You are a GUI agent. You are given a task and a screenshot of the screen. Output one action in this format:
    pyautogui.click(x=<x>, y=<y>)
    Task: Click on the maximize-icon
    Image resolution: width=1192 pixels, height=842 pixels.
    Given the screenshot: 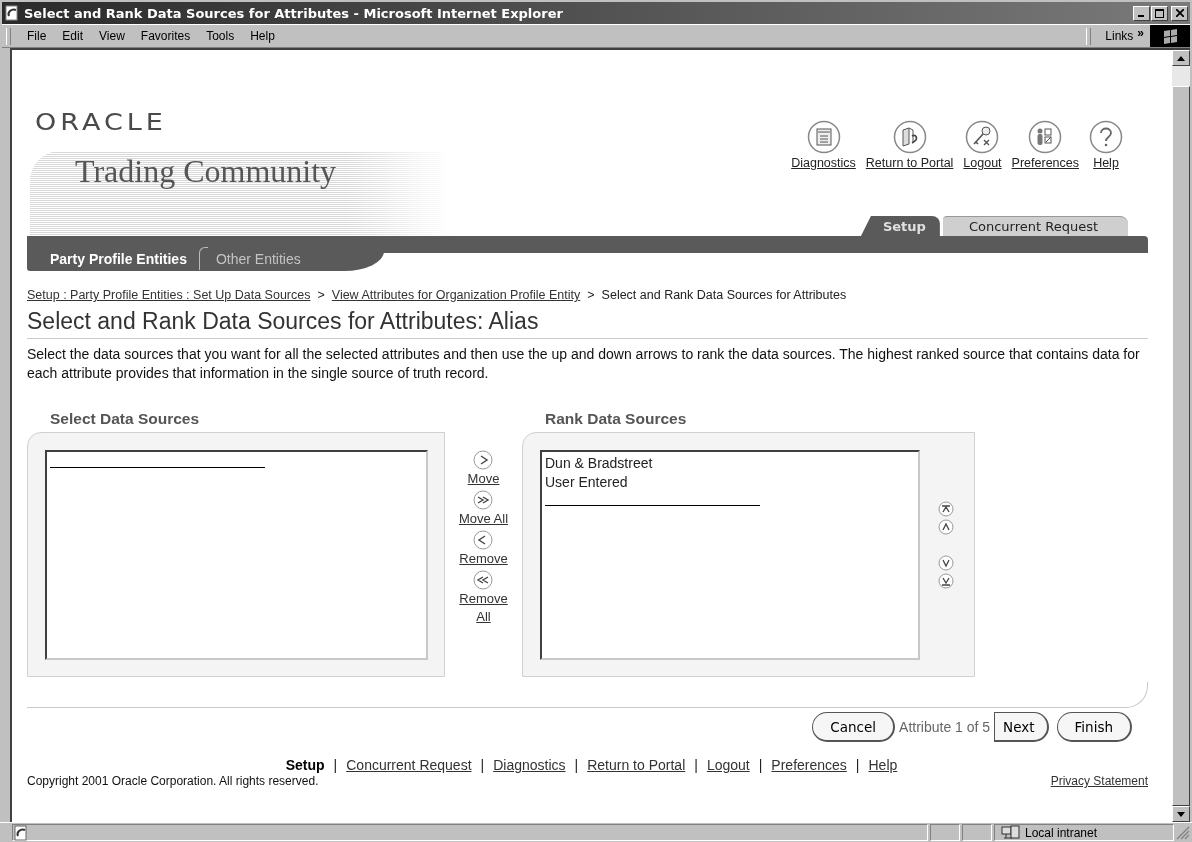 What is the action you would take?
    pyautogui.click(x=1159, y=13)
    